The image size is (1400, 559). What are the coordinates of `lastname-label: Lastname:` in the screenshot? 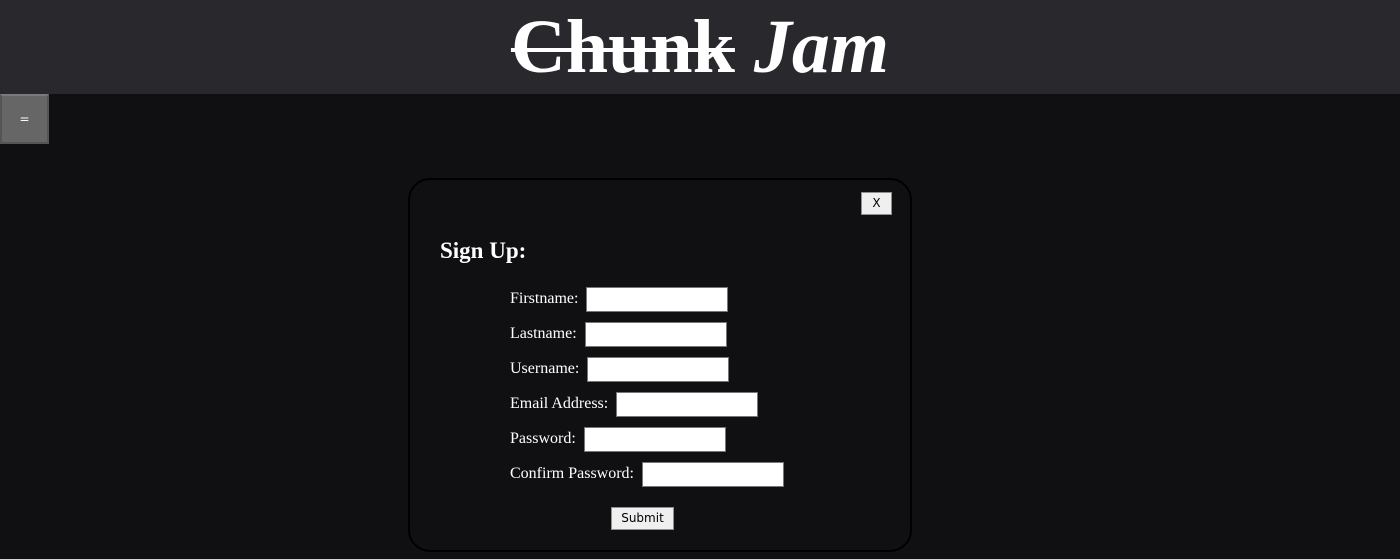 It's located at (543, 333).